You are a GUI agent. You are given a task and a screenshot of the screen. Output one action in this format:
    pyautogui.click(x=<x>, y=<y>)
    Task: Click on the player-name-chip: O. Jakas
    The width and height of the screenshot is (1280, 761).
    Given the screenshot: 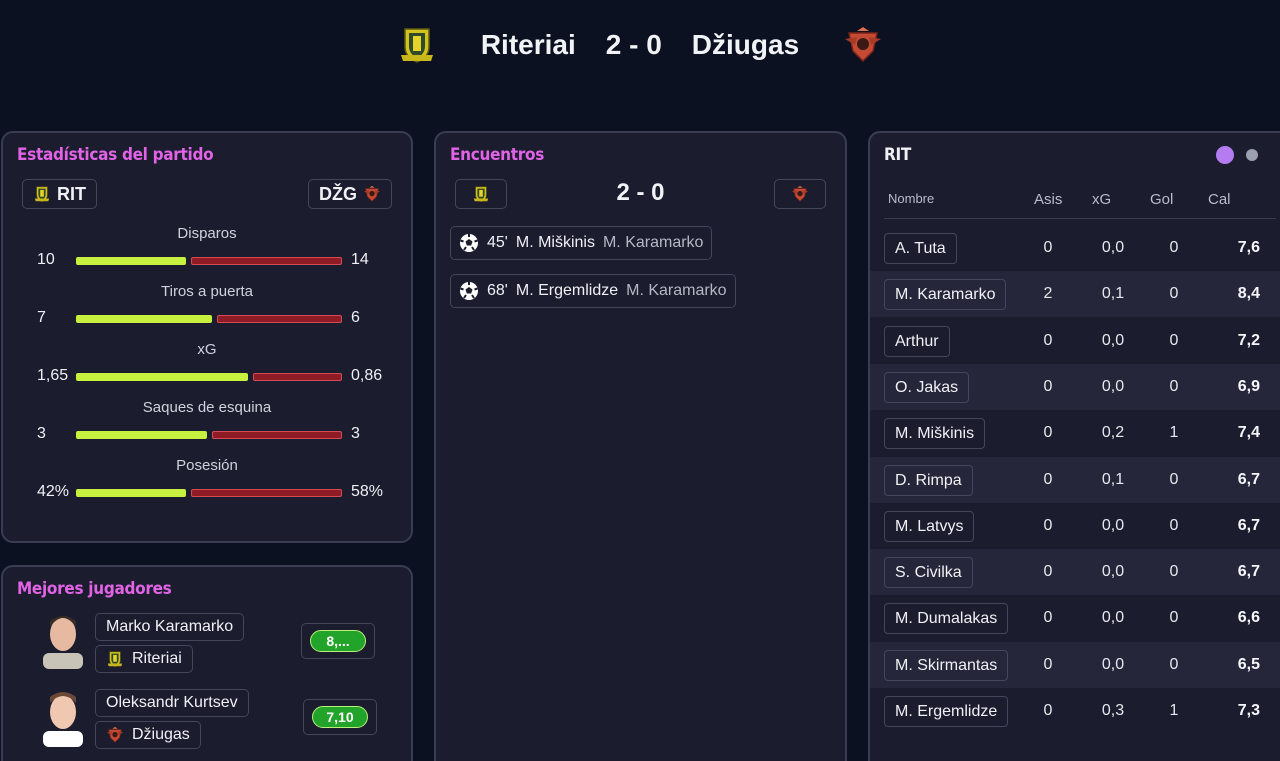 What is the action you would take?
    pyautogui.click(x=927, y=387)
    